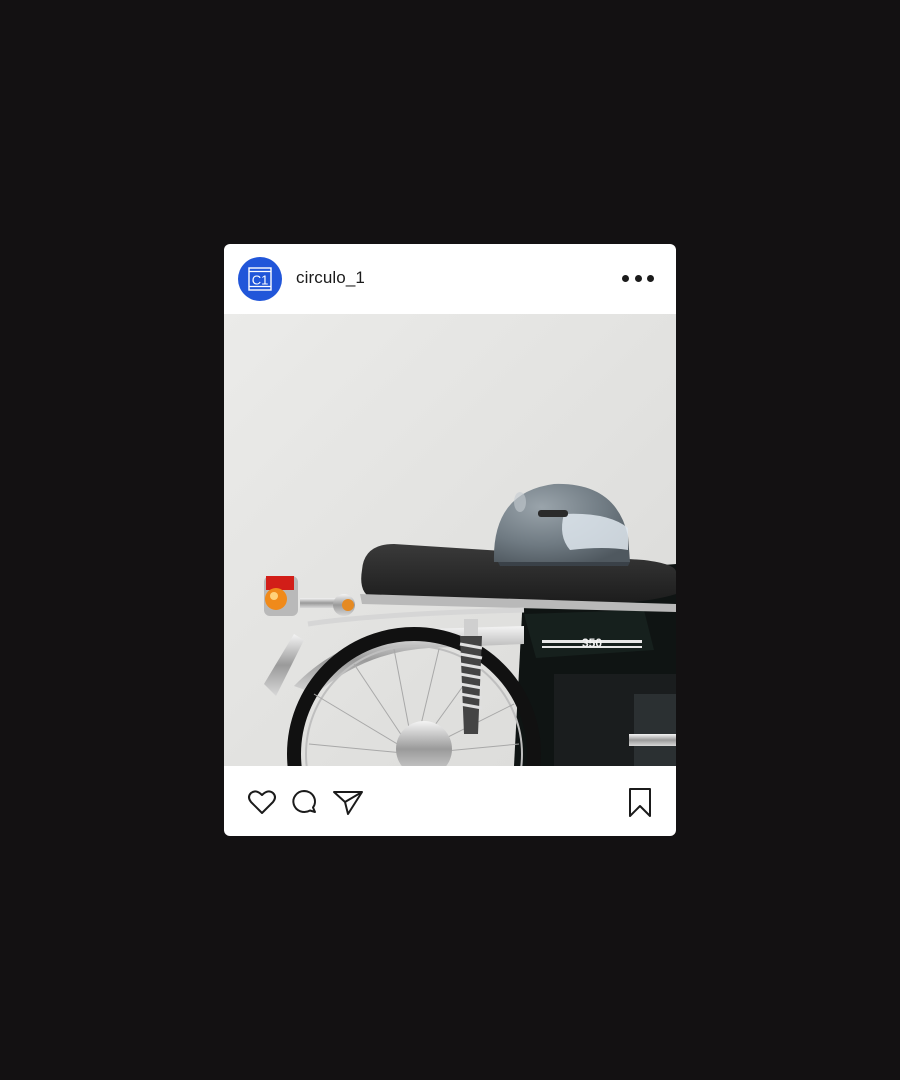  Describe the element at coordinates (625, 278) in the screenshot. I see `more-horizontal-icon` at that location.